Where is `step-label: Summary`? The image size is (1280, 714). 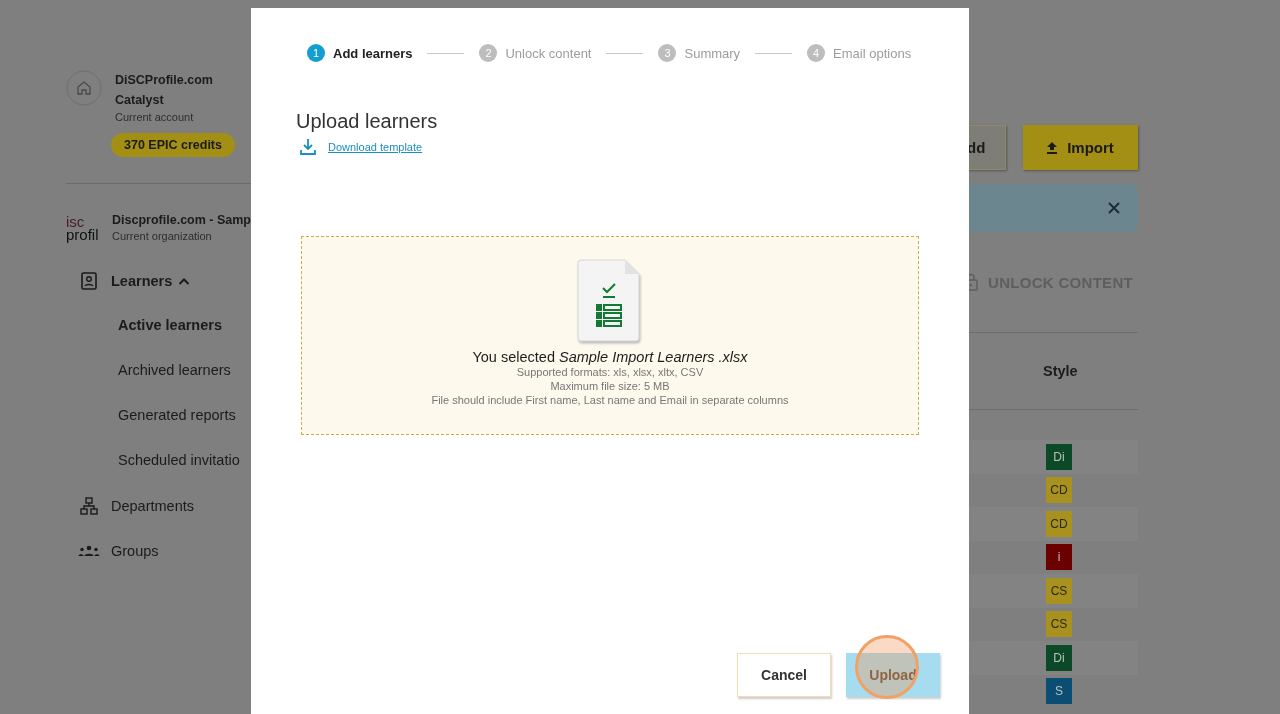 step-label: Summary is located at coordinates (712, 53).